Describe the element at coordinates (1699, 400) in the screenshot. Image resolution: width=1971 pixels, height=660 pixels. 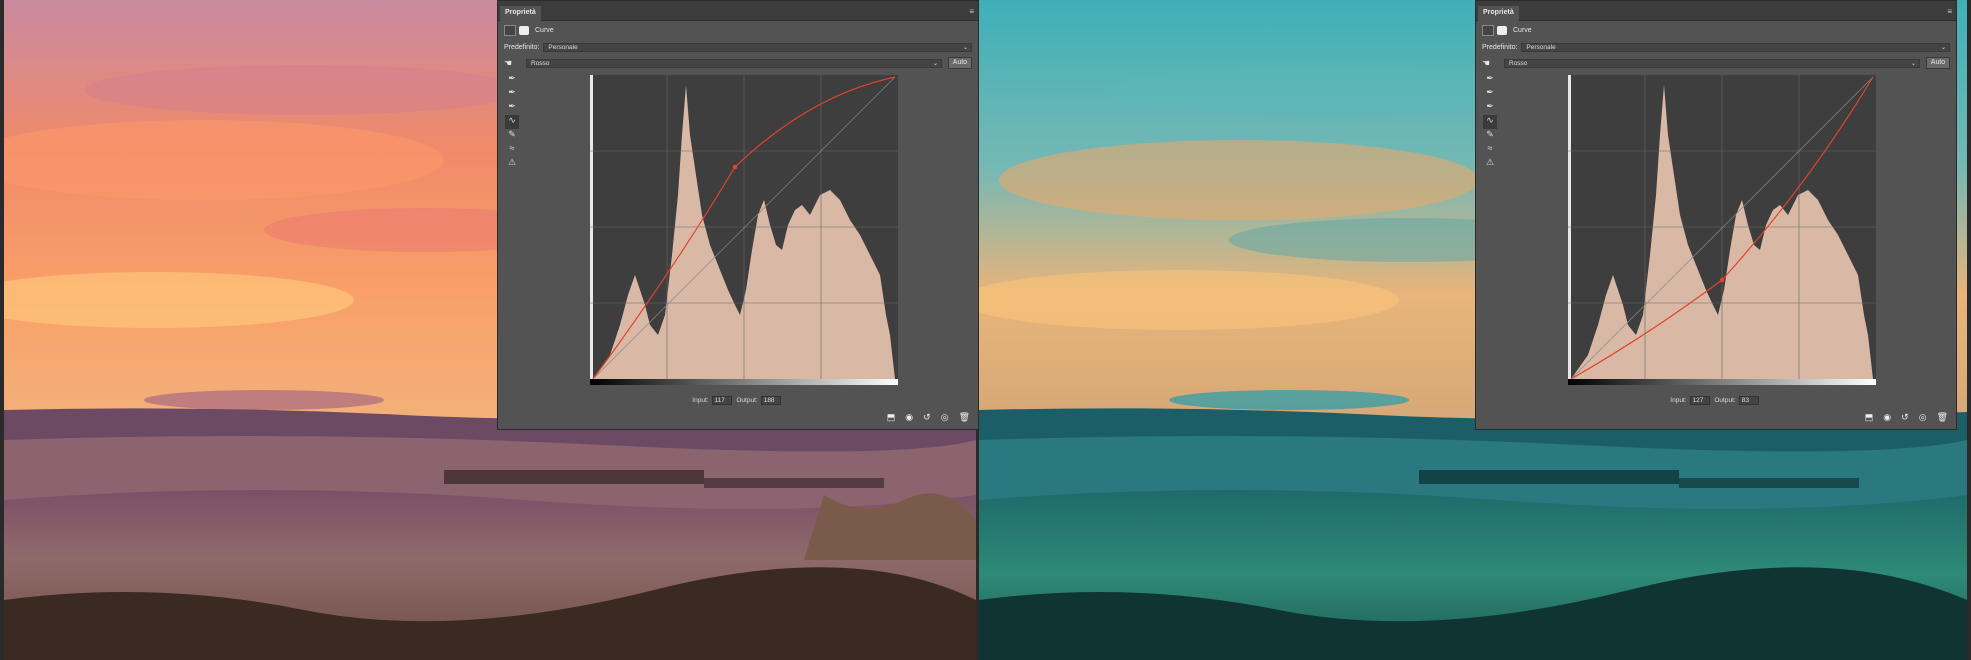
I see `input-field: 127` at that location.